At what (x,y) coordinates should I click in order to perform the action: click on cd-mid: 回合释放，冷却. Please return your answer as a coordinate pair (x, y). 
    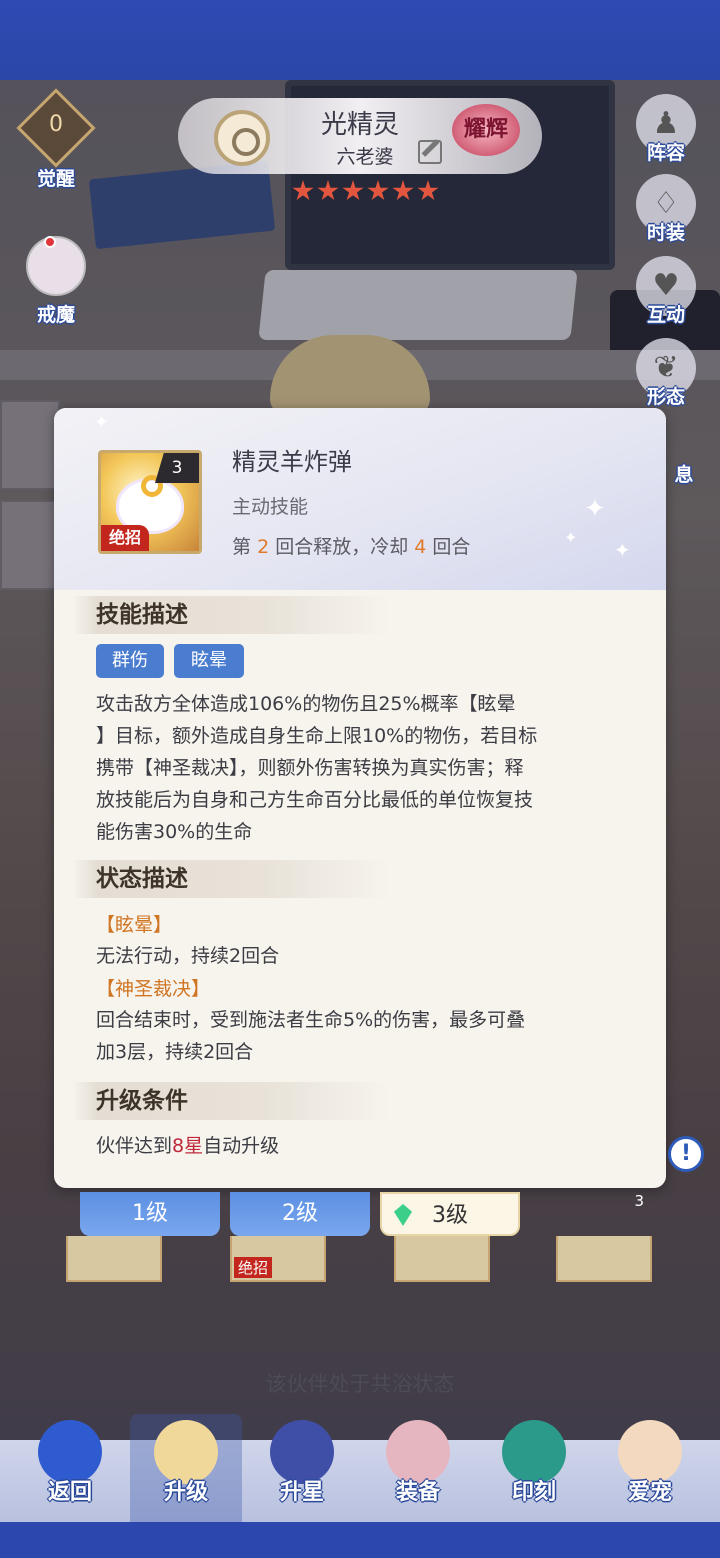
    Looking at the image, I should click on (342, 547).